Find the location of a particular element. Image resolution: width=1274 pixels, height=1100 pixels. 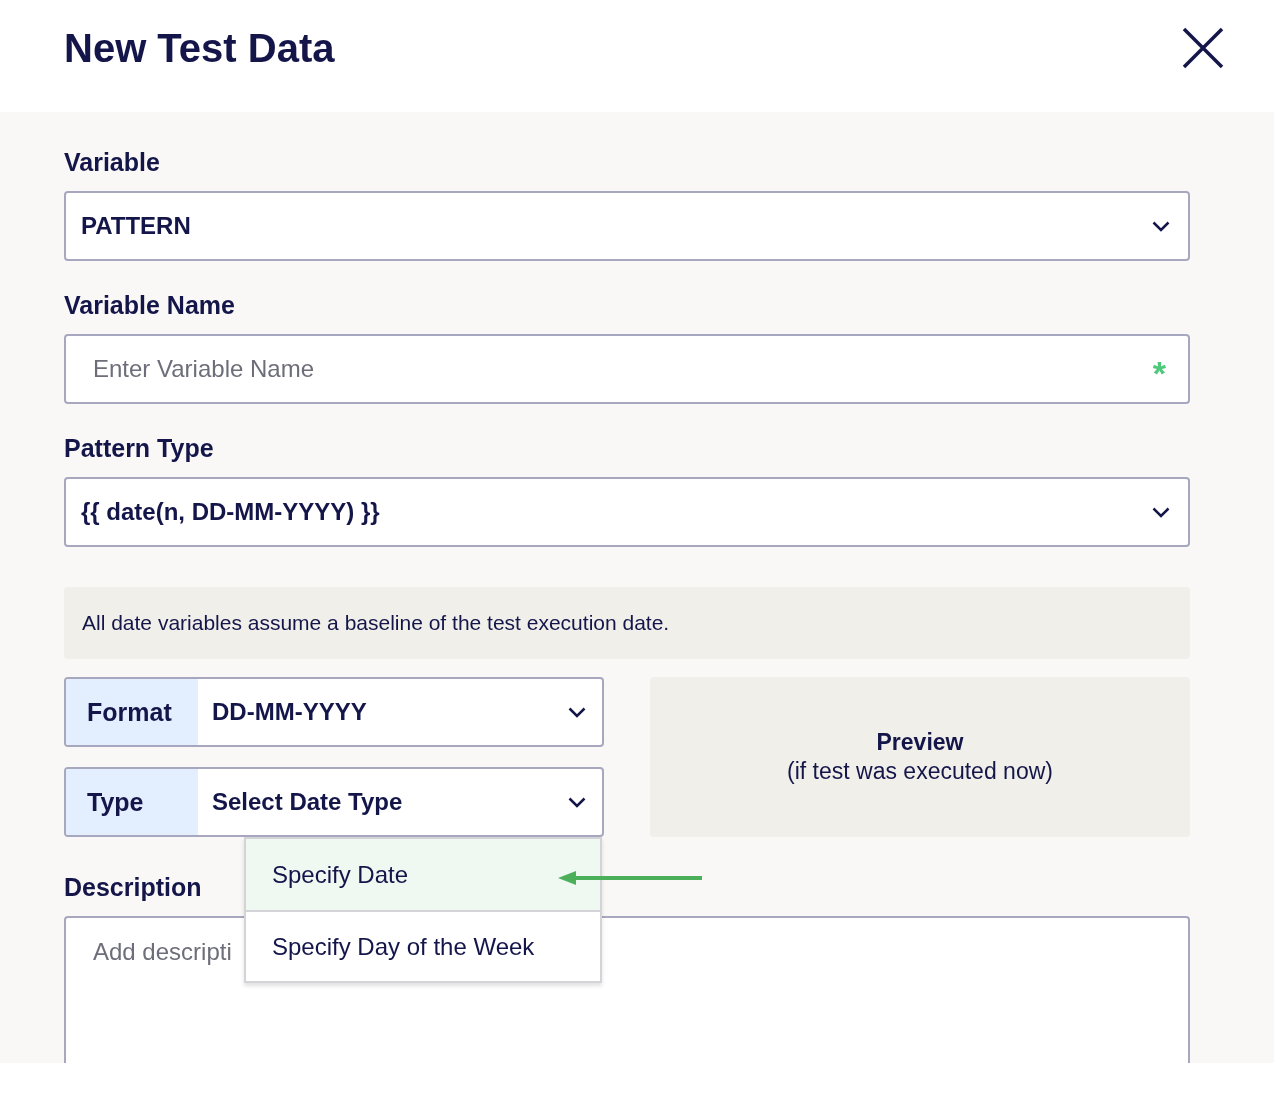

preview-title: Preview is located at coordinates (920, 742).